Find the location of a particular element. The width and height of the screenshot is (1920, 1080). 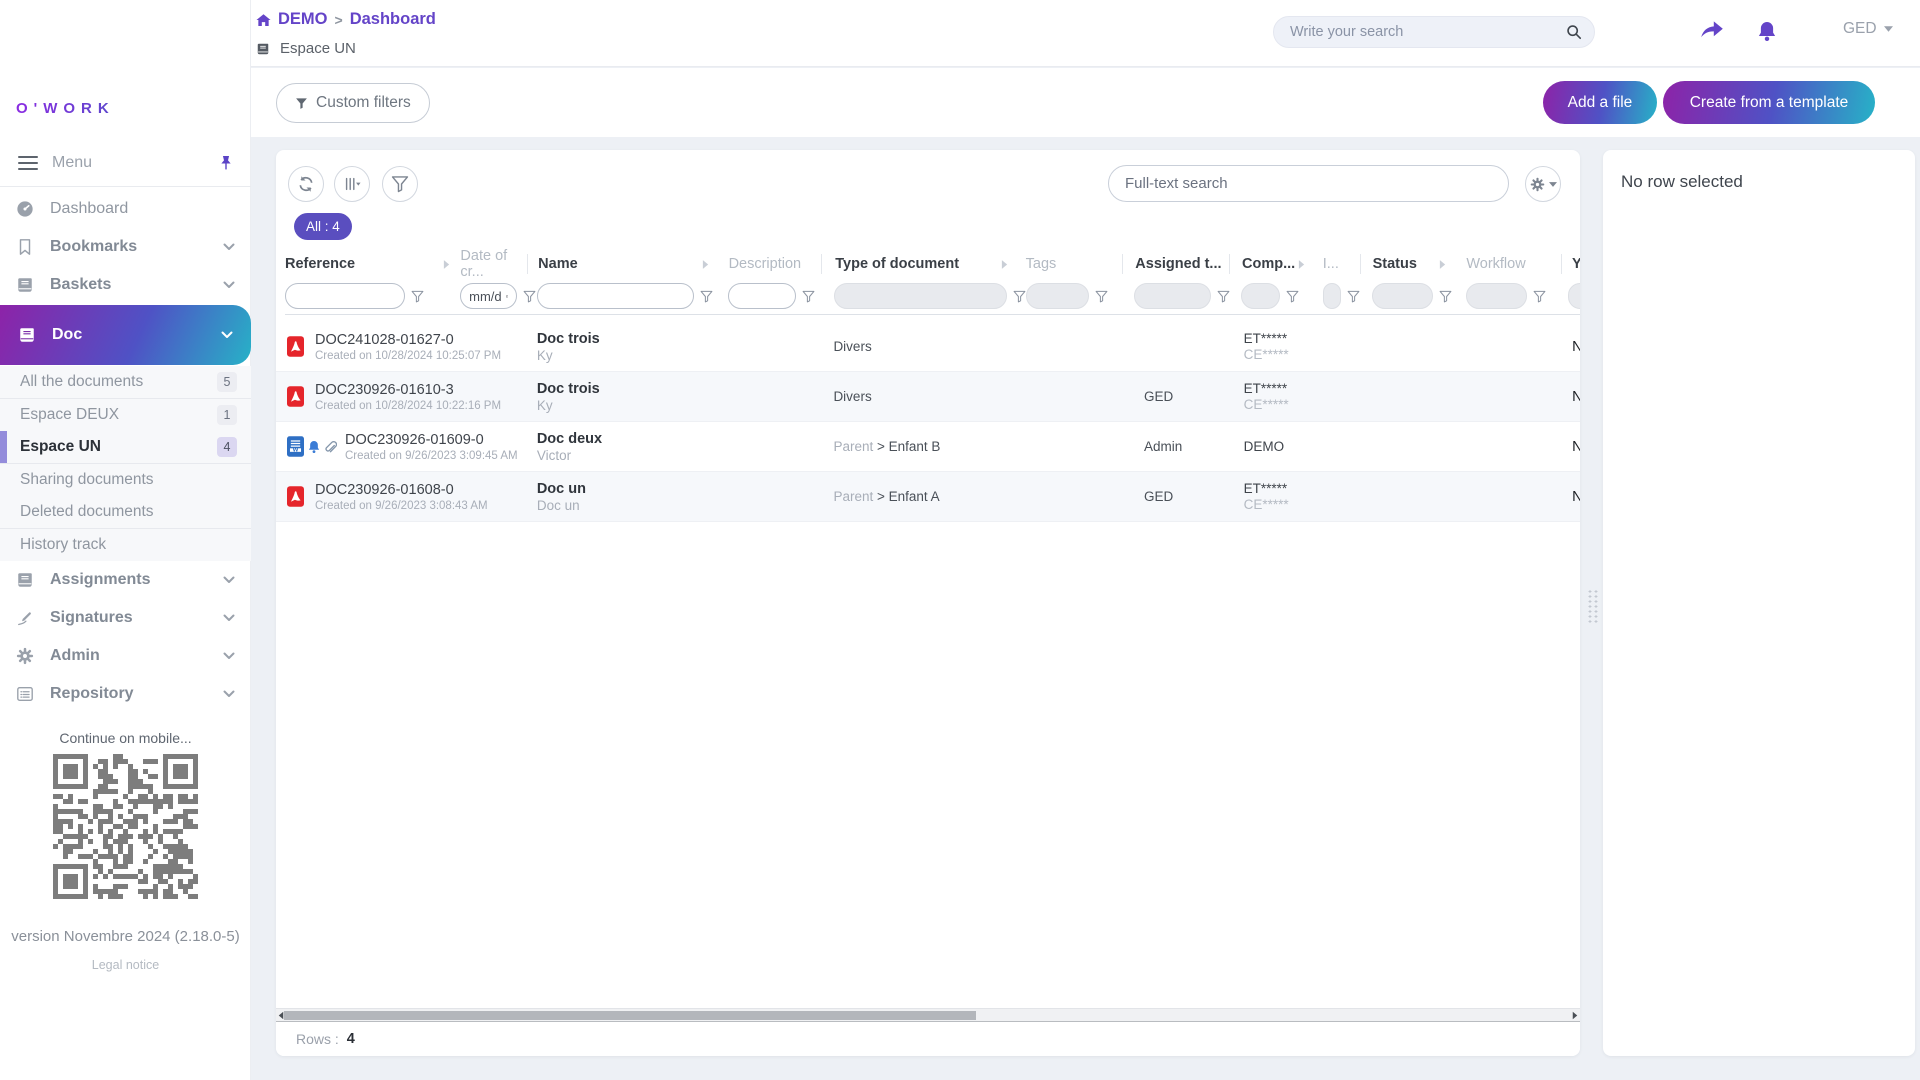

filter-reference-input is located at coordinates (345, 296).